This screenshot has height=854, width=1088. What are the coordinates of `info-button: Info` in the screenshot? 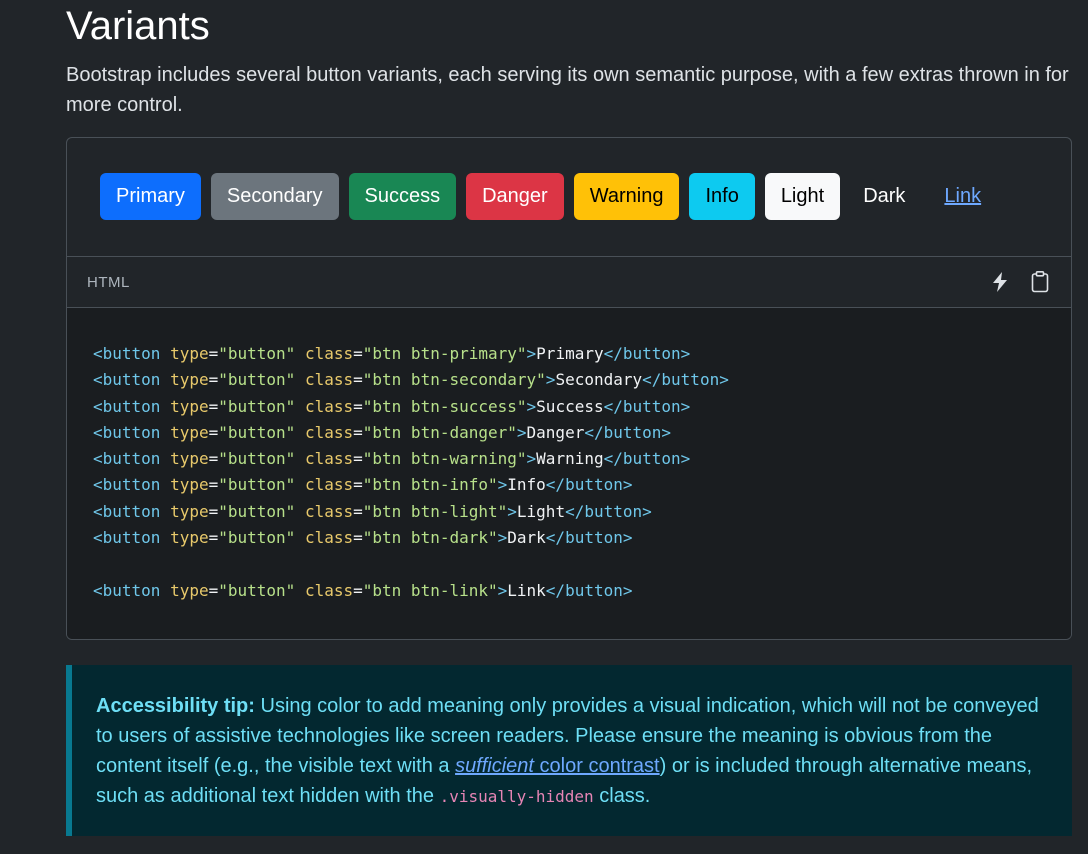 It's located at (722, 196).